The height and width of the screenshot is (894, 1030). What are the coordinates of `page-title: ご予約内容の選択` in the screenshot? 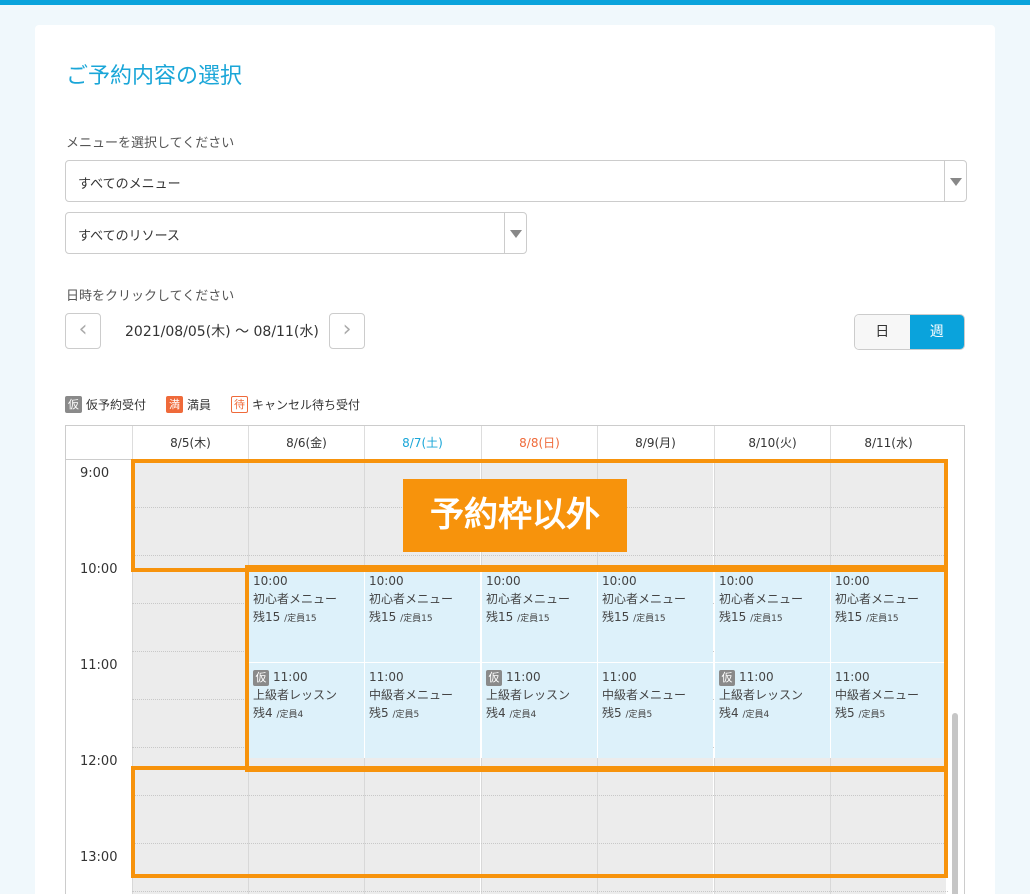 It's located at (154, 76).